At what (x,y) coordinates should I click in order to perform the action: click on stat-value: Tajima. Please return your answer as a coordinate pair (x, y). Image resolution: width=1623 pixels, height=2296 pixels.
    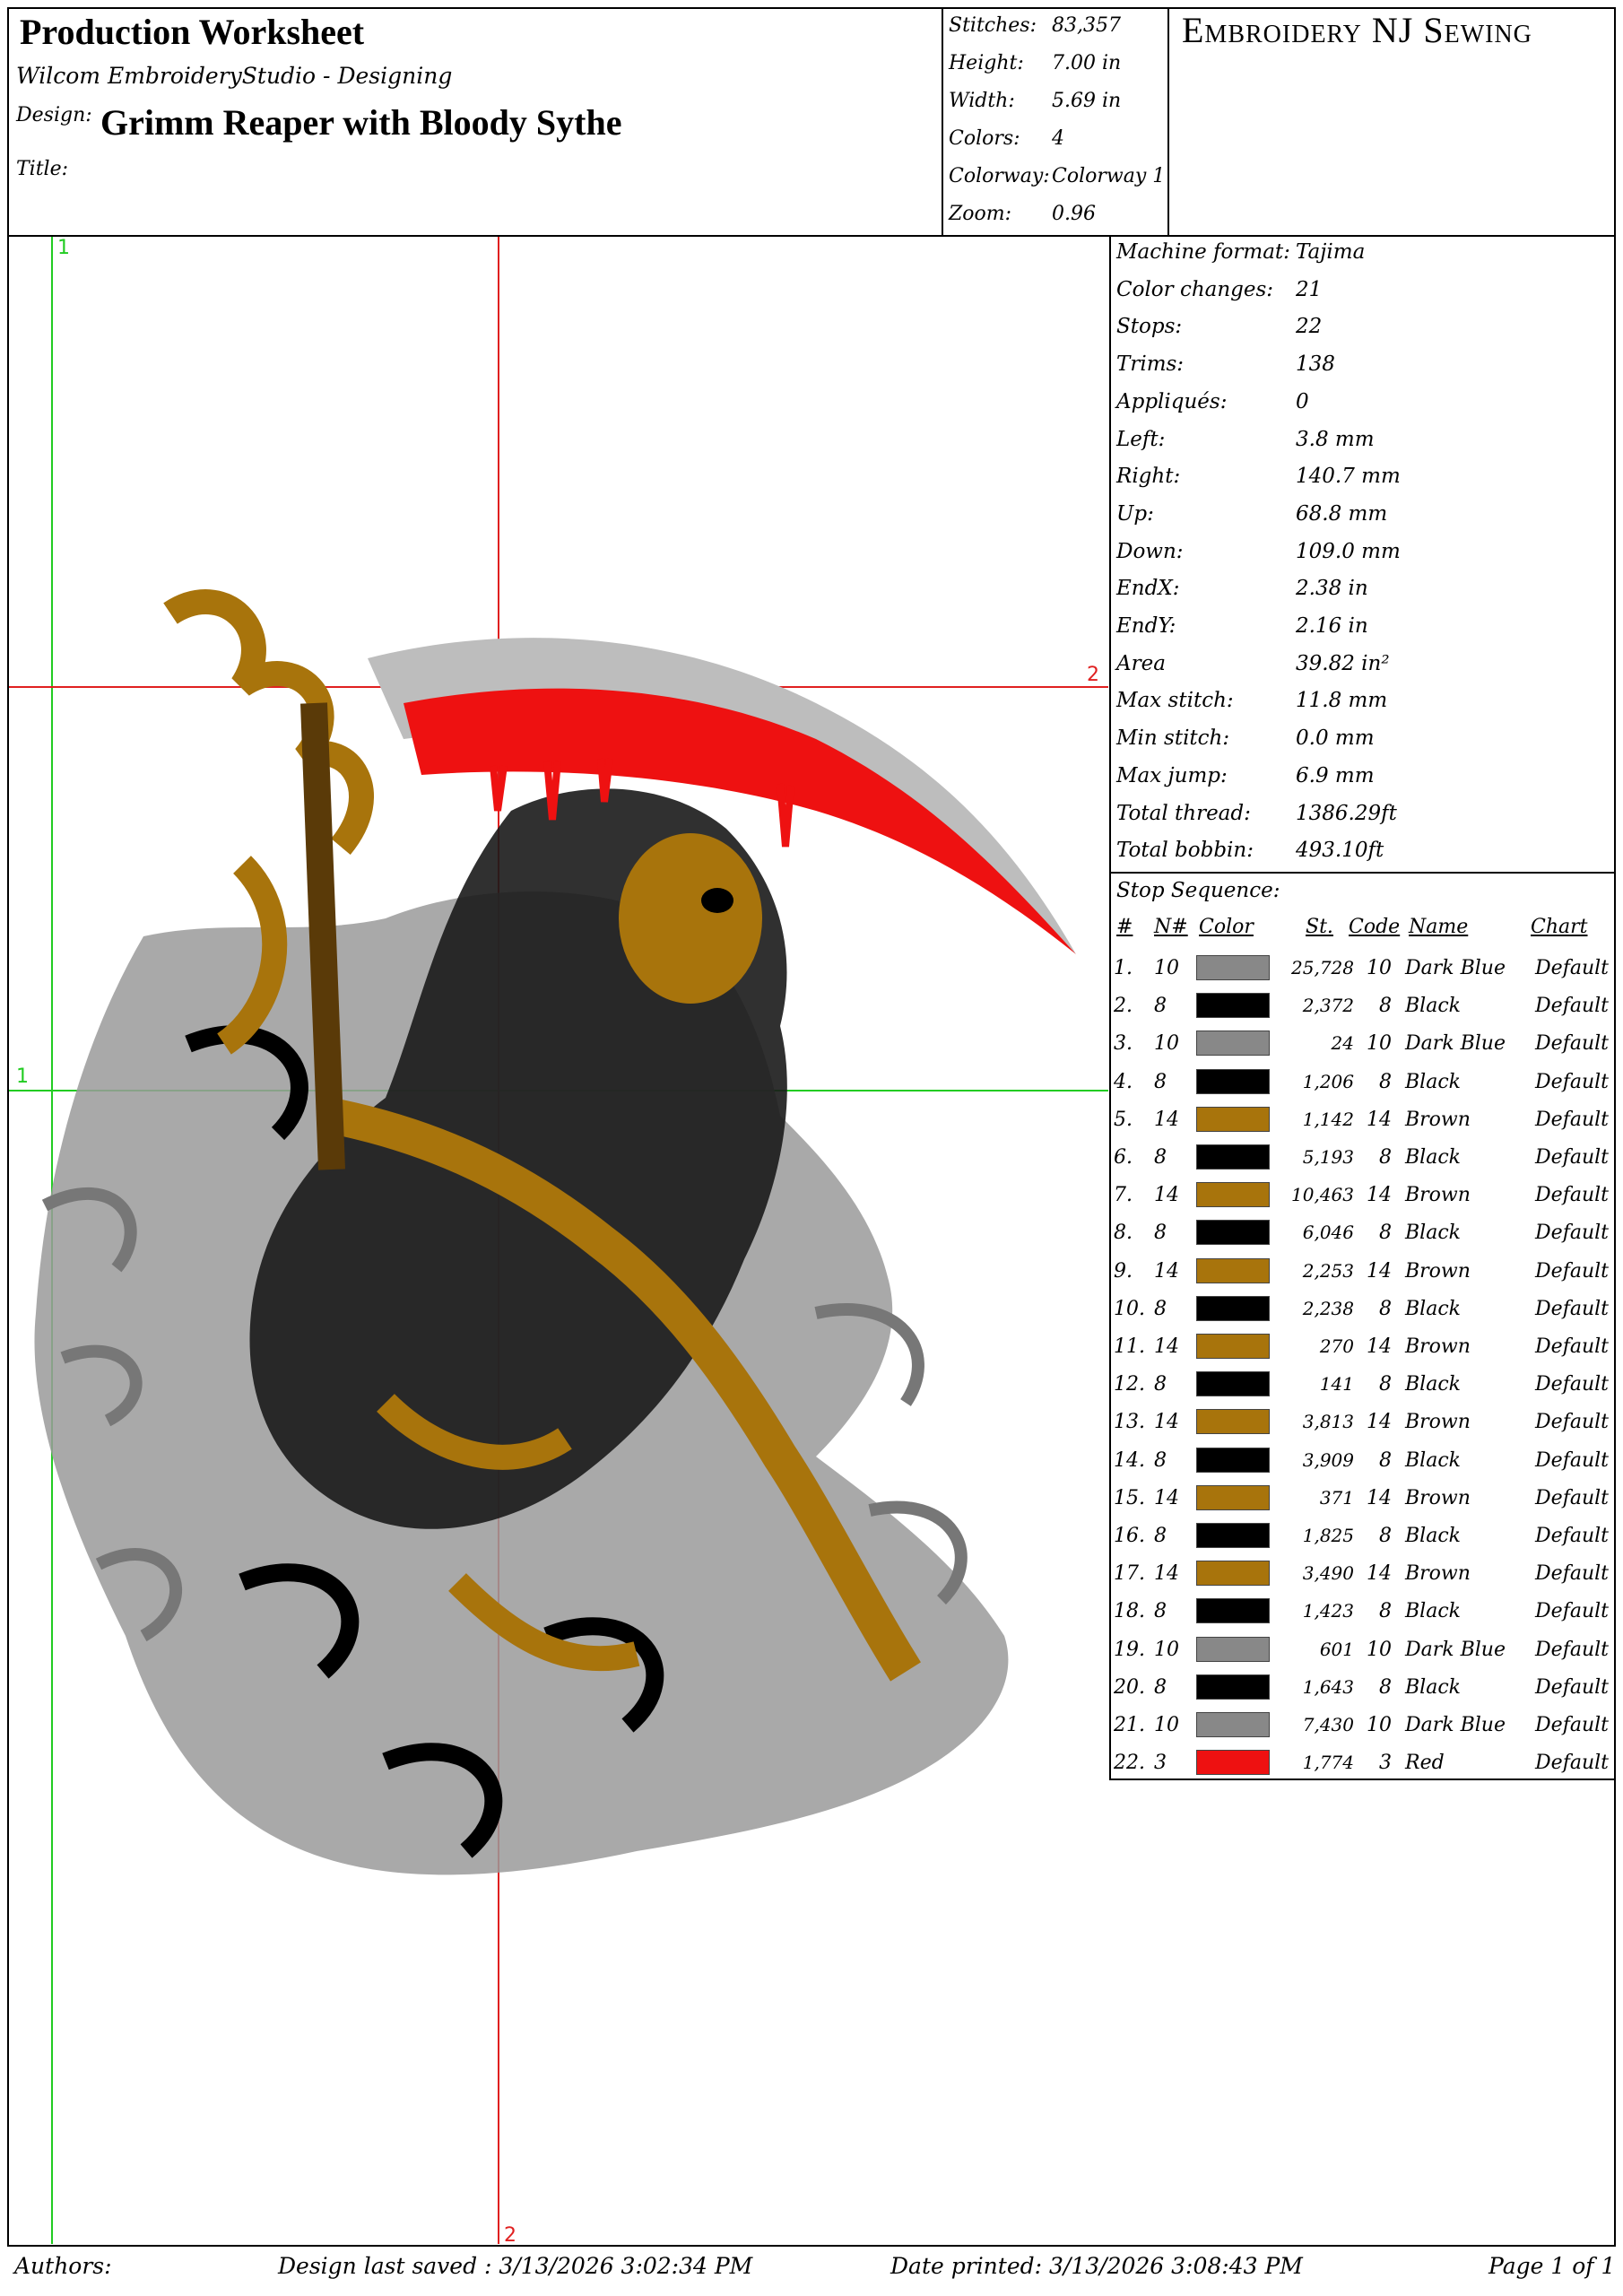
    Looking at the image, I should click on (1331, 252).